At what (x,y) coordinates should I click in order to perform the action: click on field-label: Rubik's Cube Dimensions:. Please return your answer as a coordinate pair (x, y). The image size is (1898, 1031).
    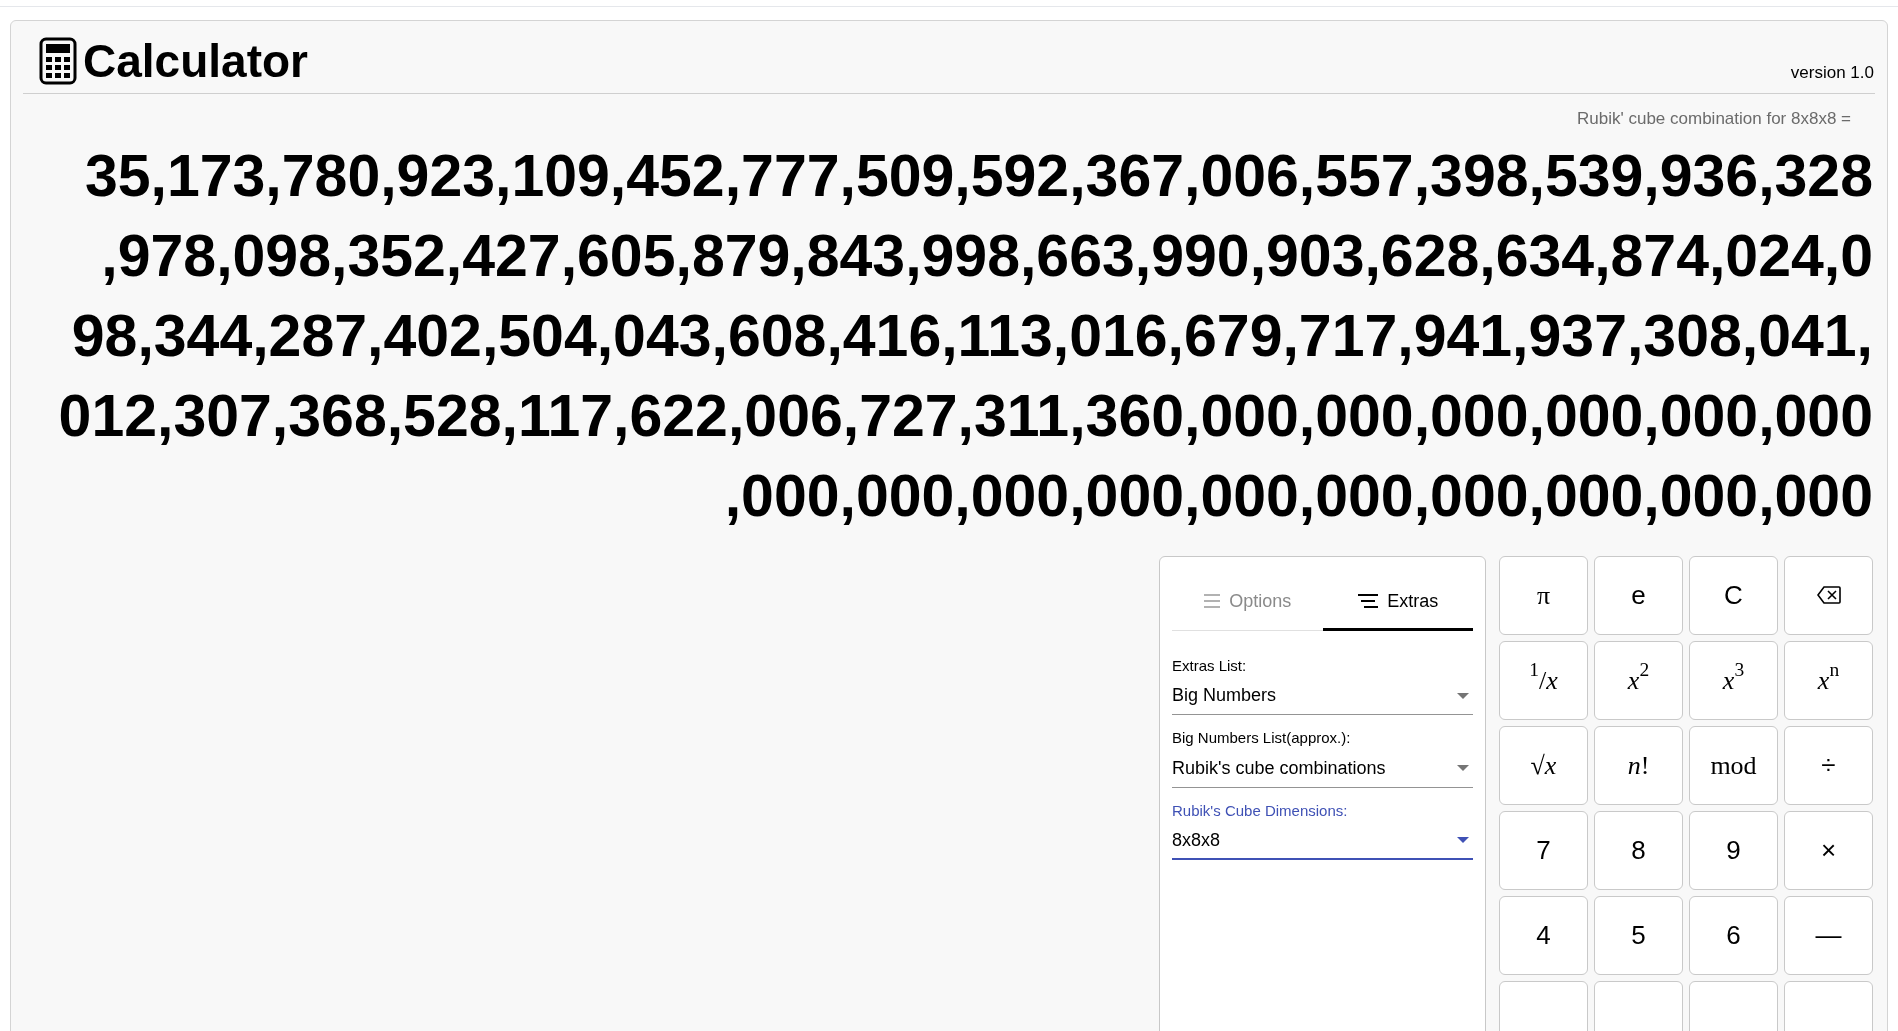
    Looking at the image, I should click on (1260, 810).